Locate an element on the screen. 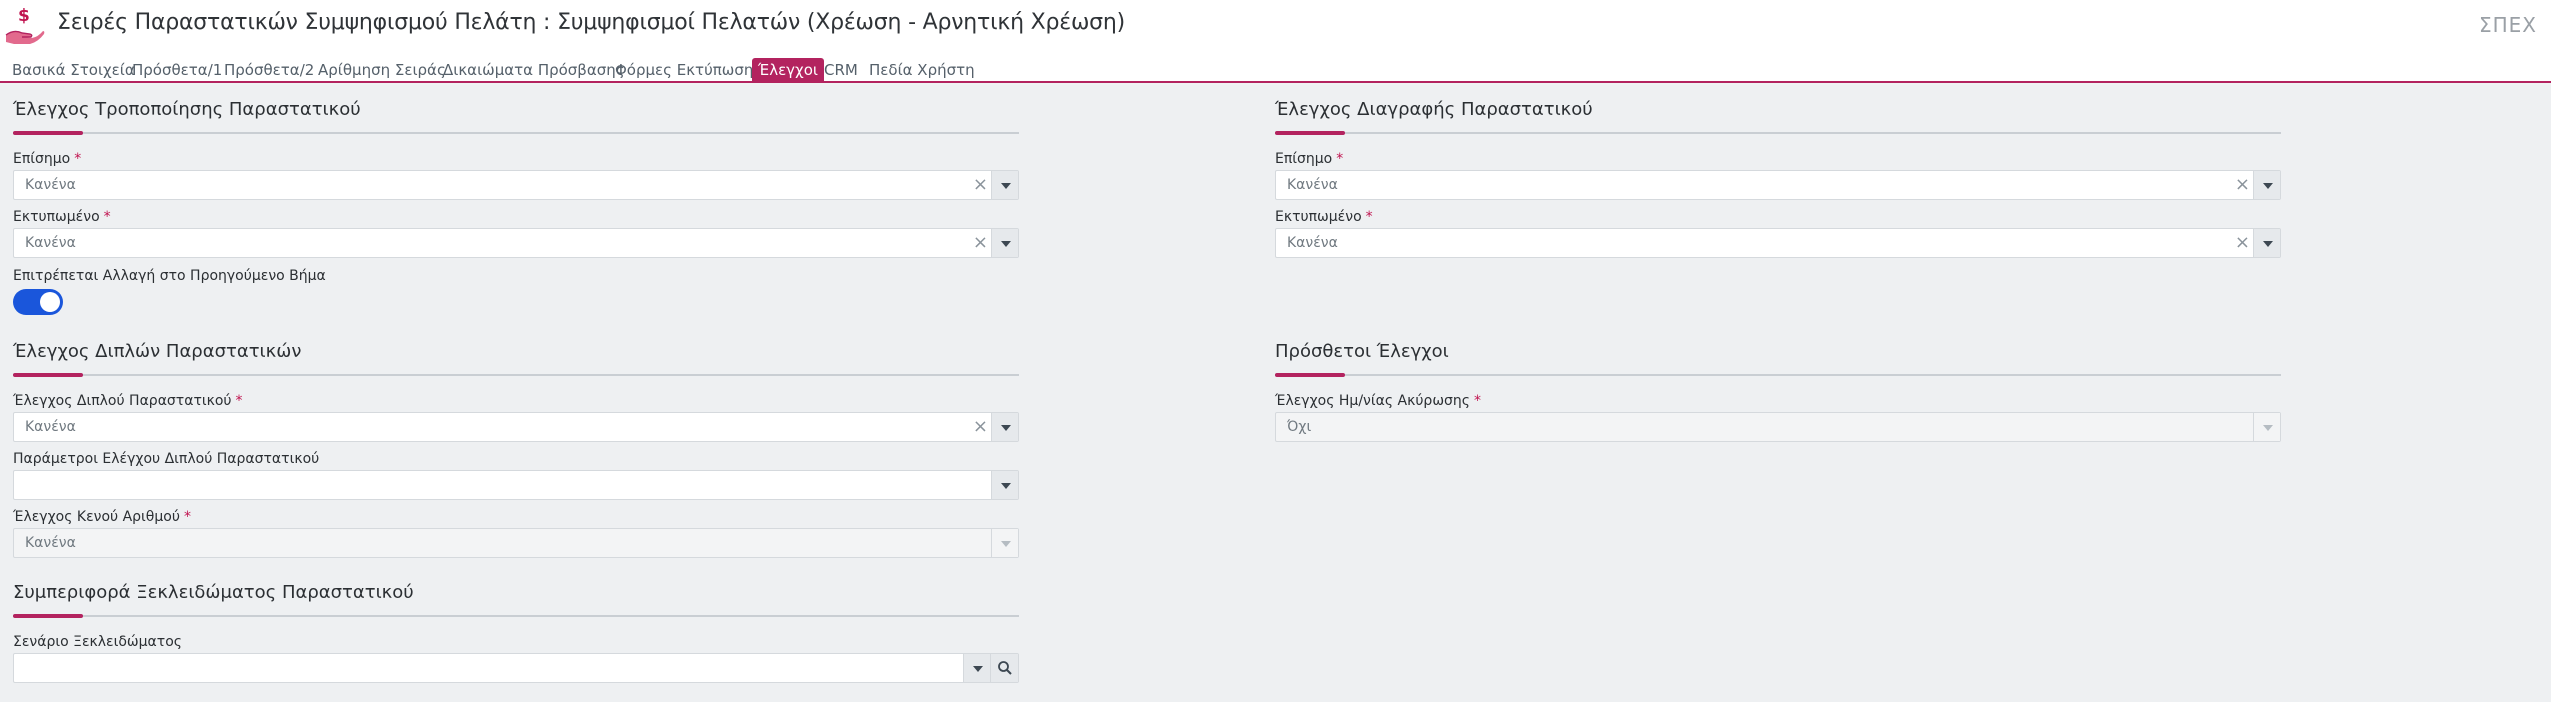 The width and height of the screenshot is (2551, 702). duplicate-check-label: Έλεγχος Διπλού Παραστατικού * is located at coordinates (128, 401).